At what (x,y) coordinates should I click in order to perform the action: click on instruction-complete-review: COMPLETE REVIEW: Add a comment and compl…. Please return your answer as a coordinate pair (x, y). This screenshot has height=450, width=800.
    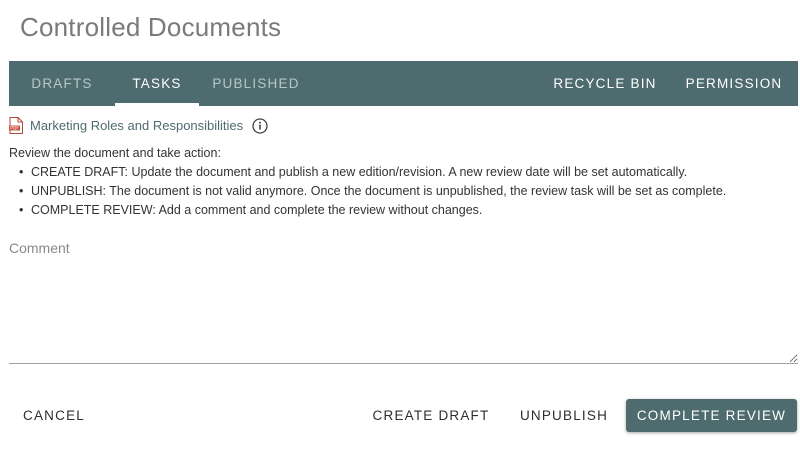
    Looking at the image, I should click on (404, 210).